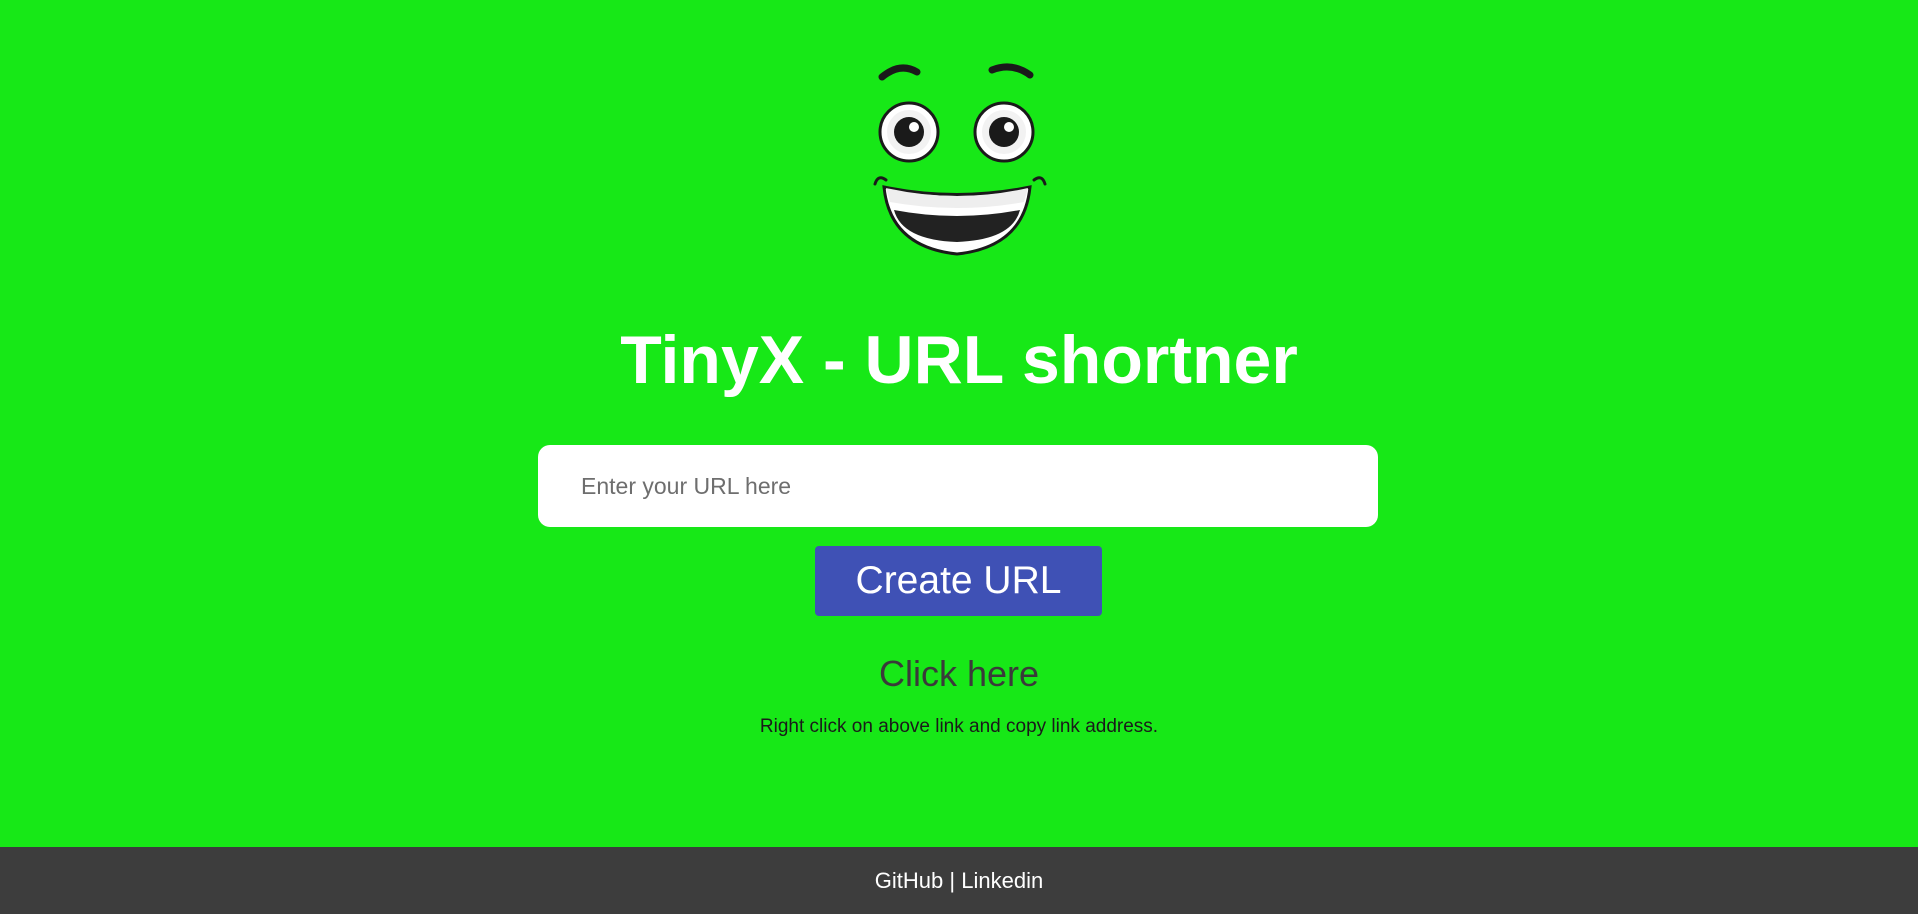 This screenshot has width=1918, height=914. I want to click on github-link: GitHub, so click(909, 880).